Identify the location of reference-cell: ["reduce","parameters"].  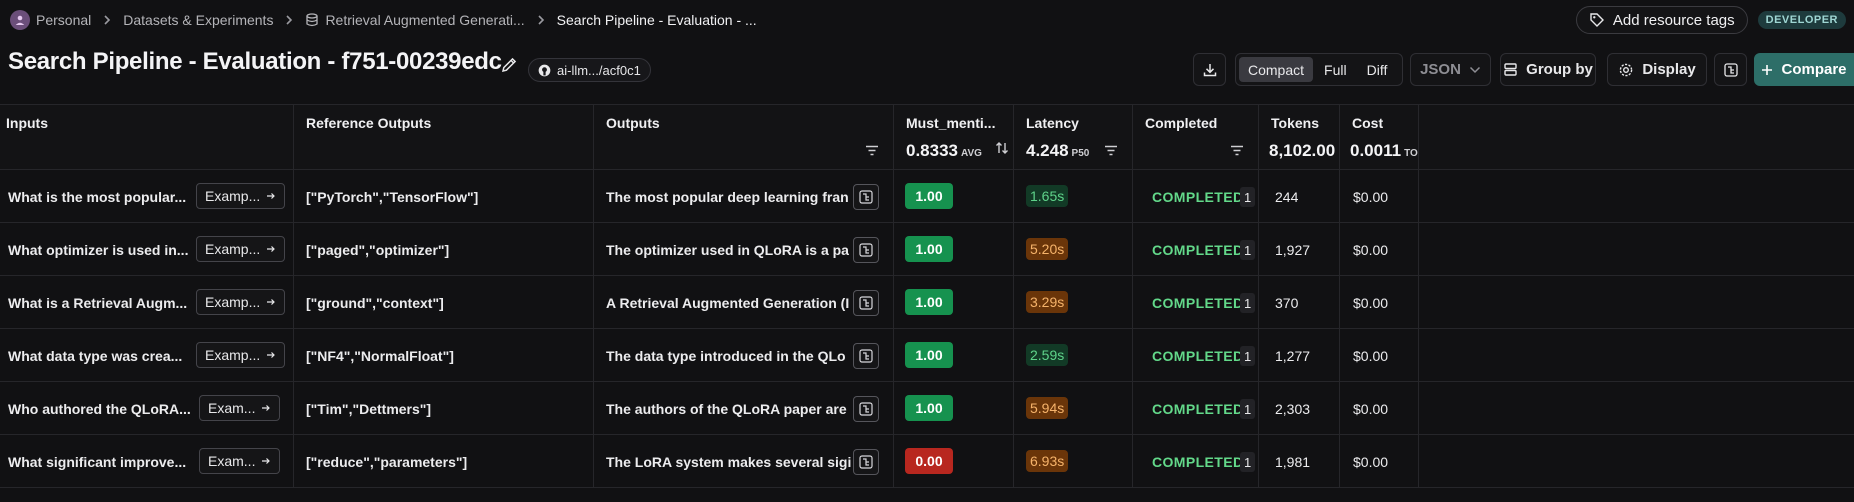
(444, 461).